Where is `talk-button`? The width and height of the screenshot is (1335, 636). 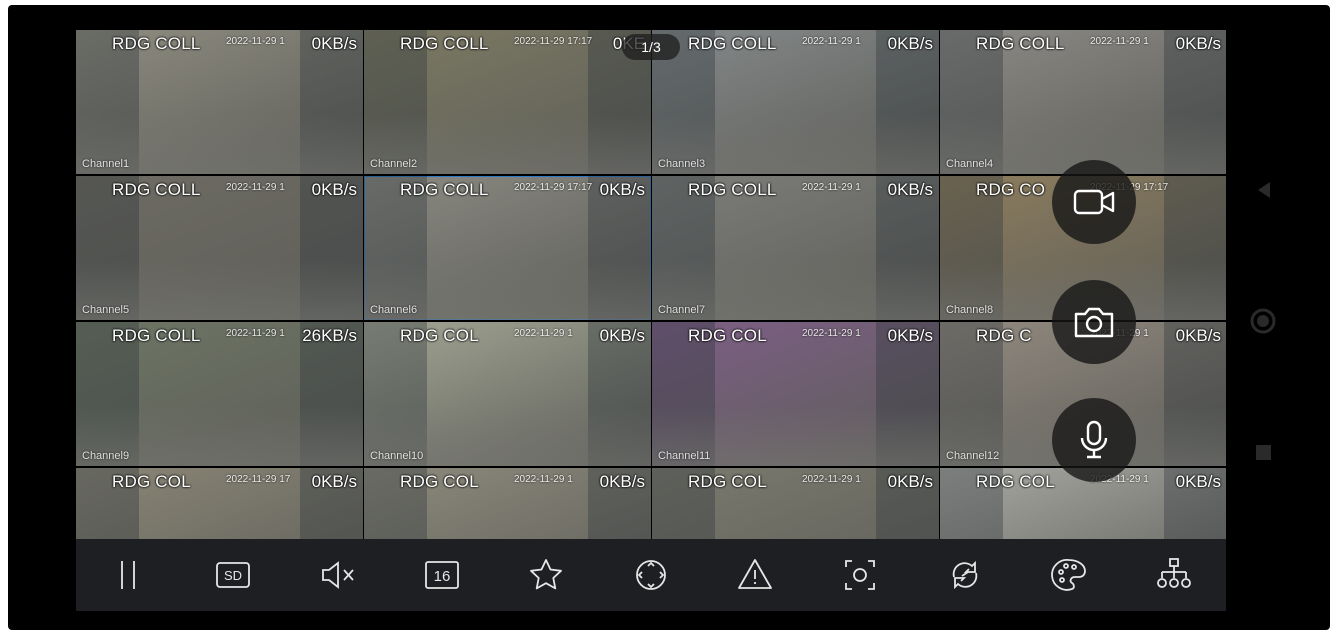
talk-button is located at coordinates (1094, 440).